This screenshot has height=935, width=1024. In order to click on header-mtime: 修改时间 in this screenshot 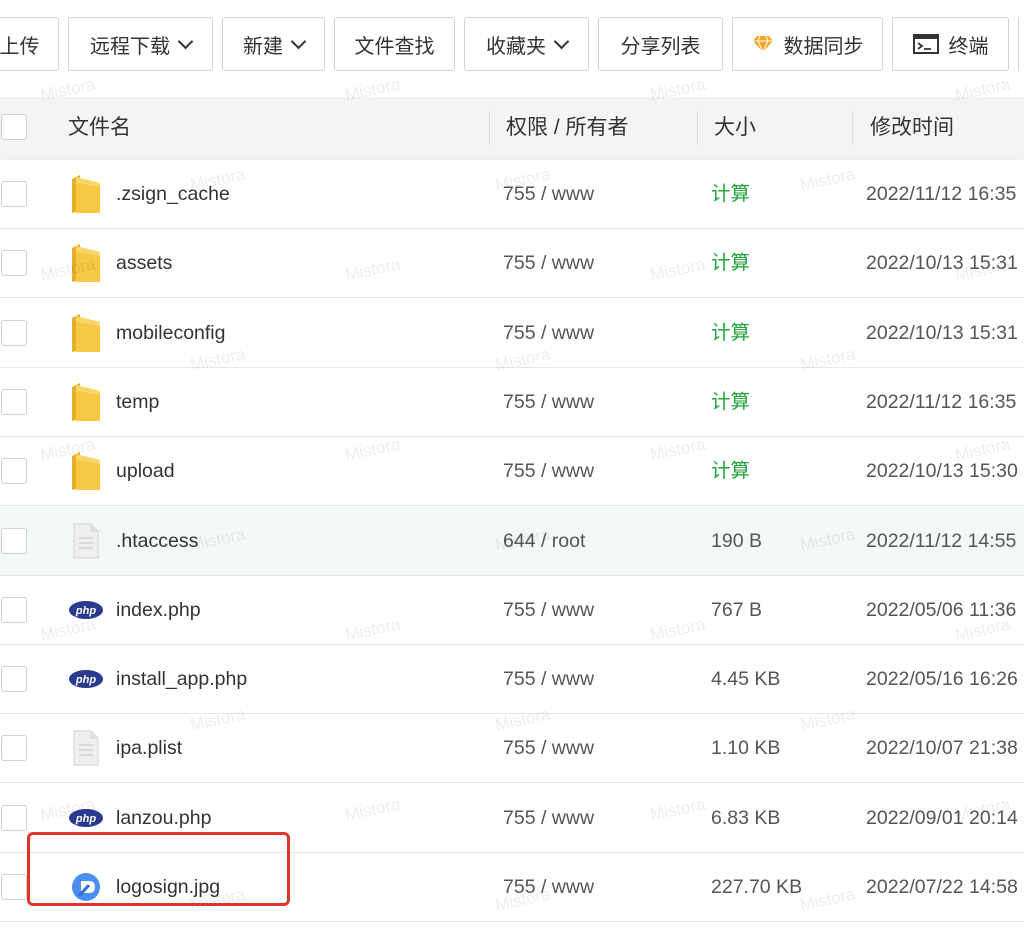, I will do `click(912, 128)`.